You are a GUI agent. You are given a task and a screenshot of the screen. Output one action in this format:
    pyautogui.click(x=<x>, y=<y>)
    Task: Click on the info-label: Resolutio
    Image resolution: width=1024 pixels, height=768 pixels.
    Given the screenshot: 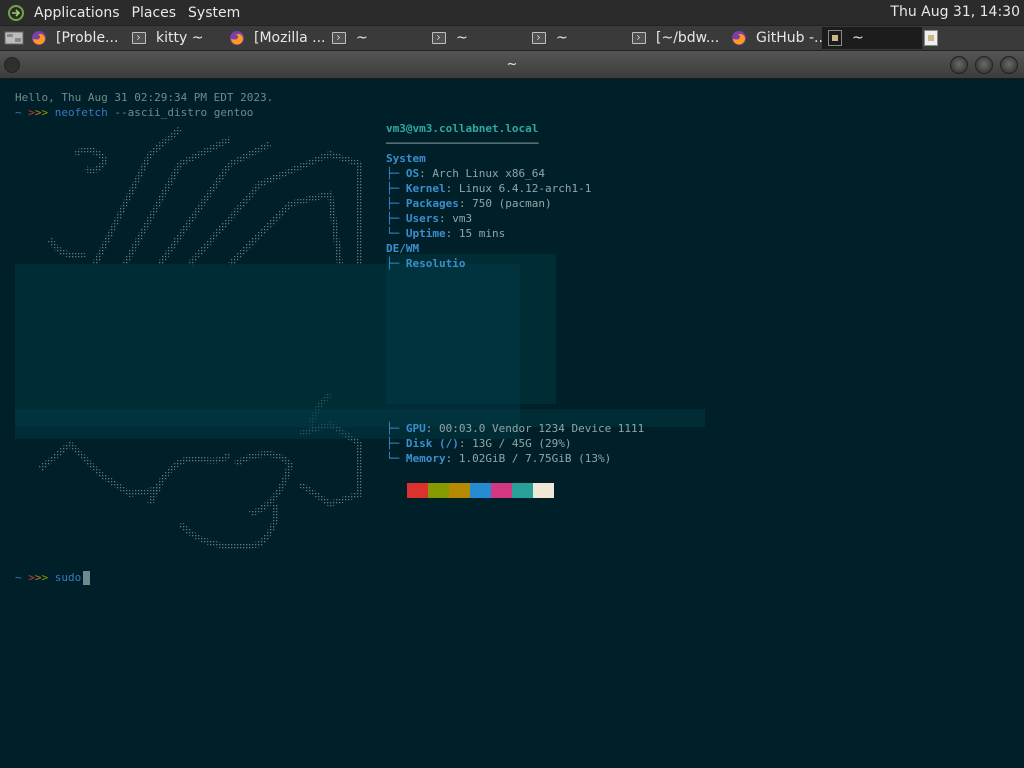 What is the action you would take?
    pyautogui.click(x=435, y=263)
    